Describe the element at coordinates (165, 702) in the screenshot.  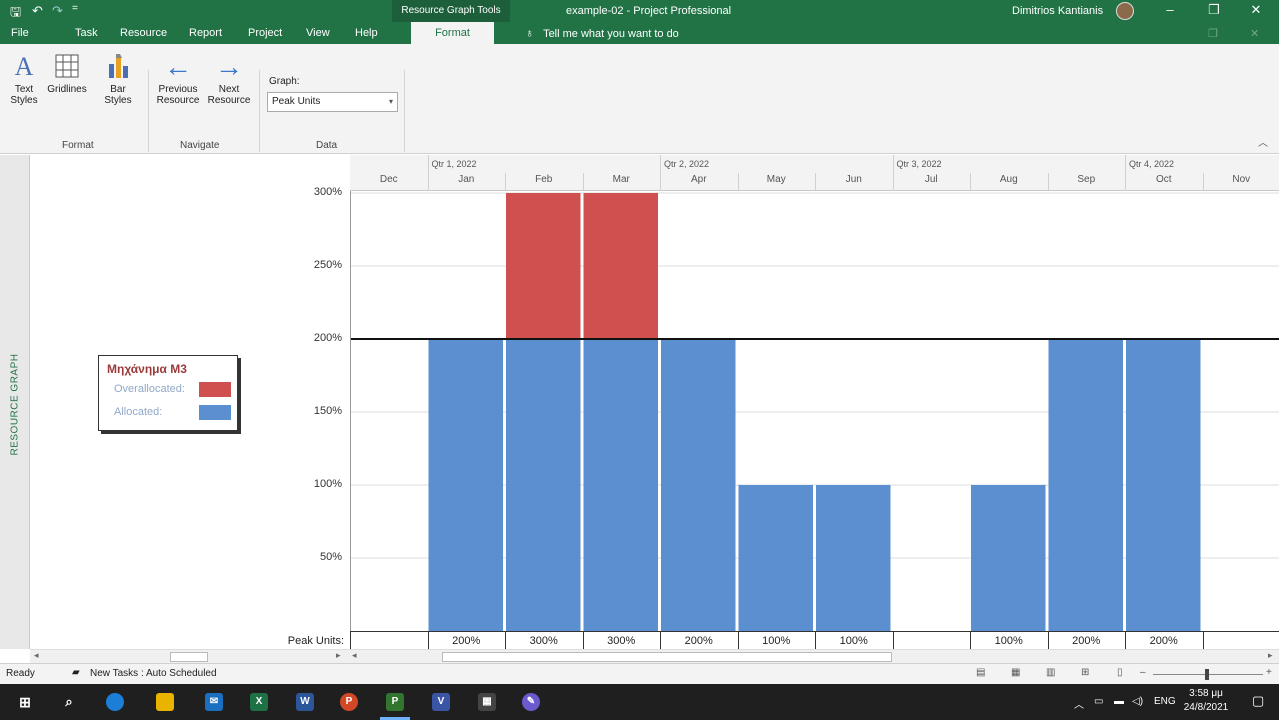
I see `file-explorer-icon` at that location.